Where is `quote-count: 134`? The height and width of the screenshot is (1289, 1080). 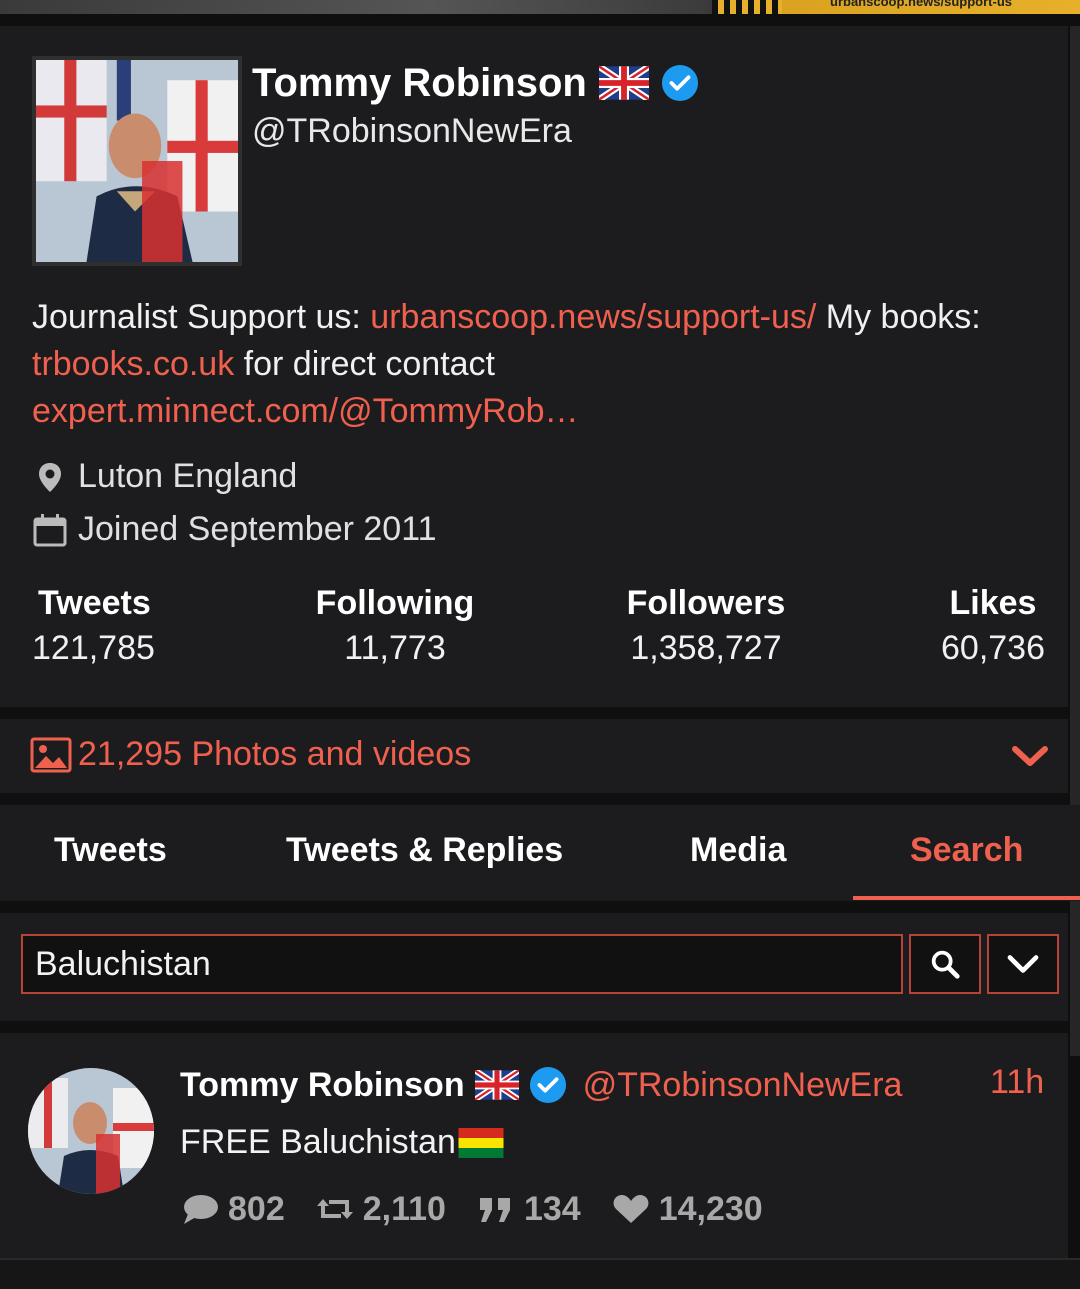
quote-count: 134 is located at coordinates (552, 1208).